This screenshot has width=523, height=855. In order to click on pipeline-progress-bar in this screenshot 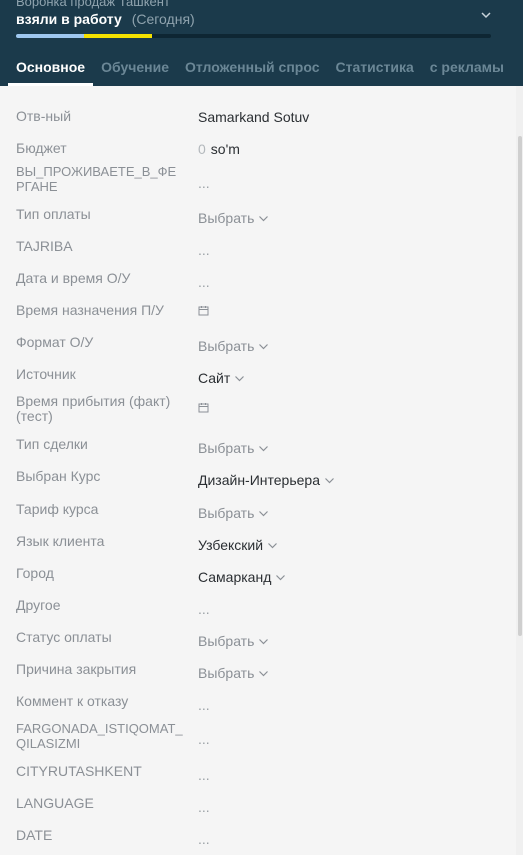, I will do `click(253, 36)`.